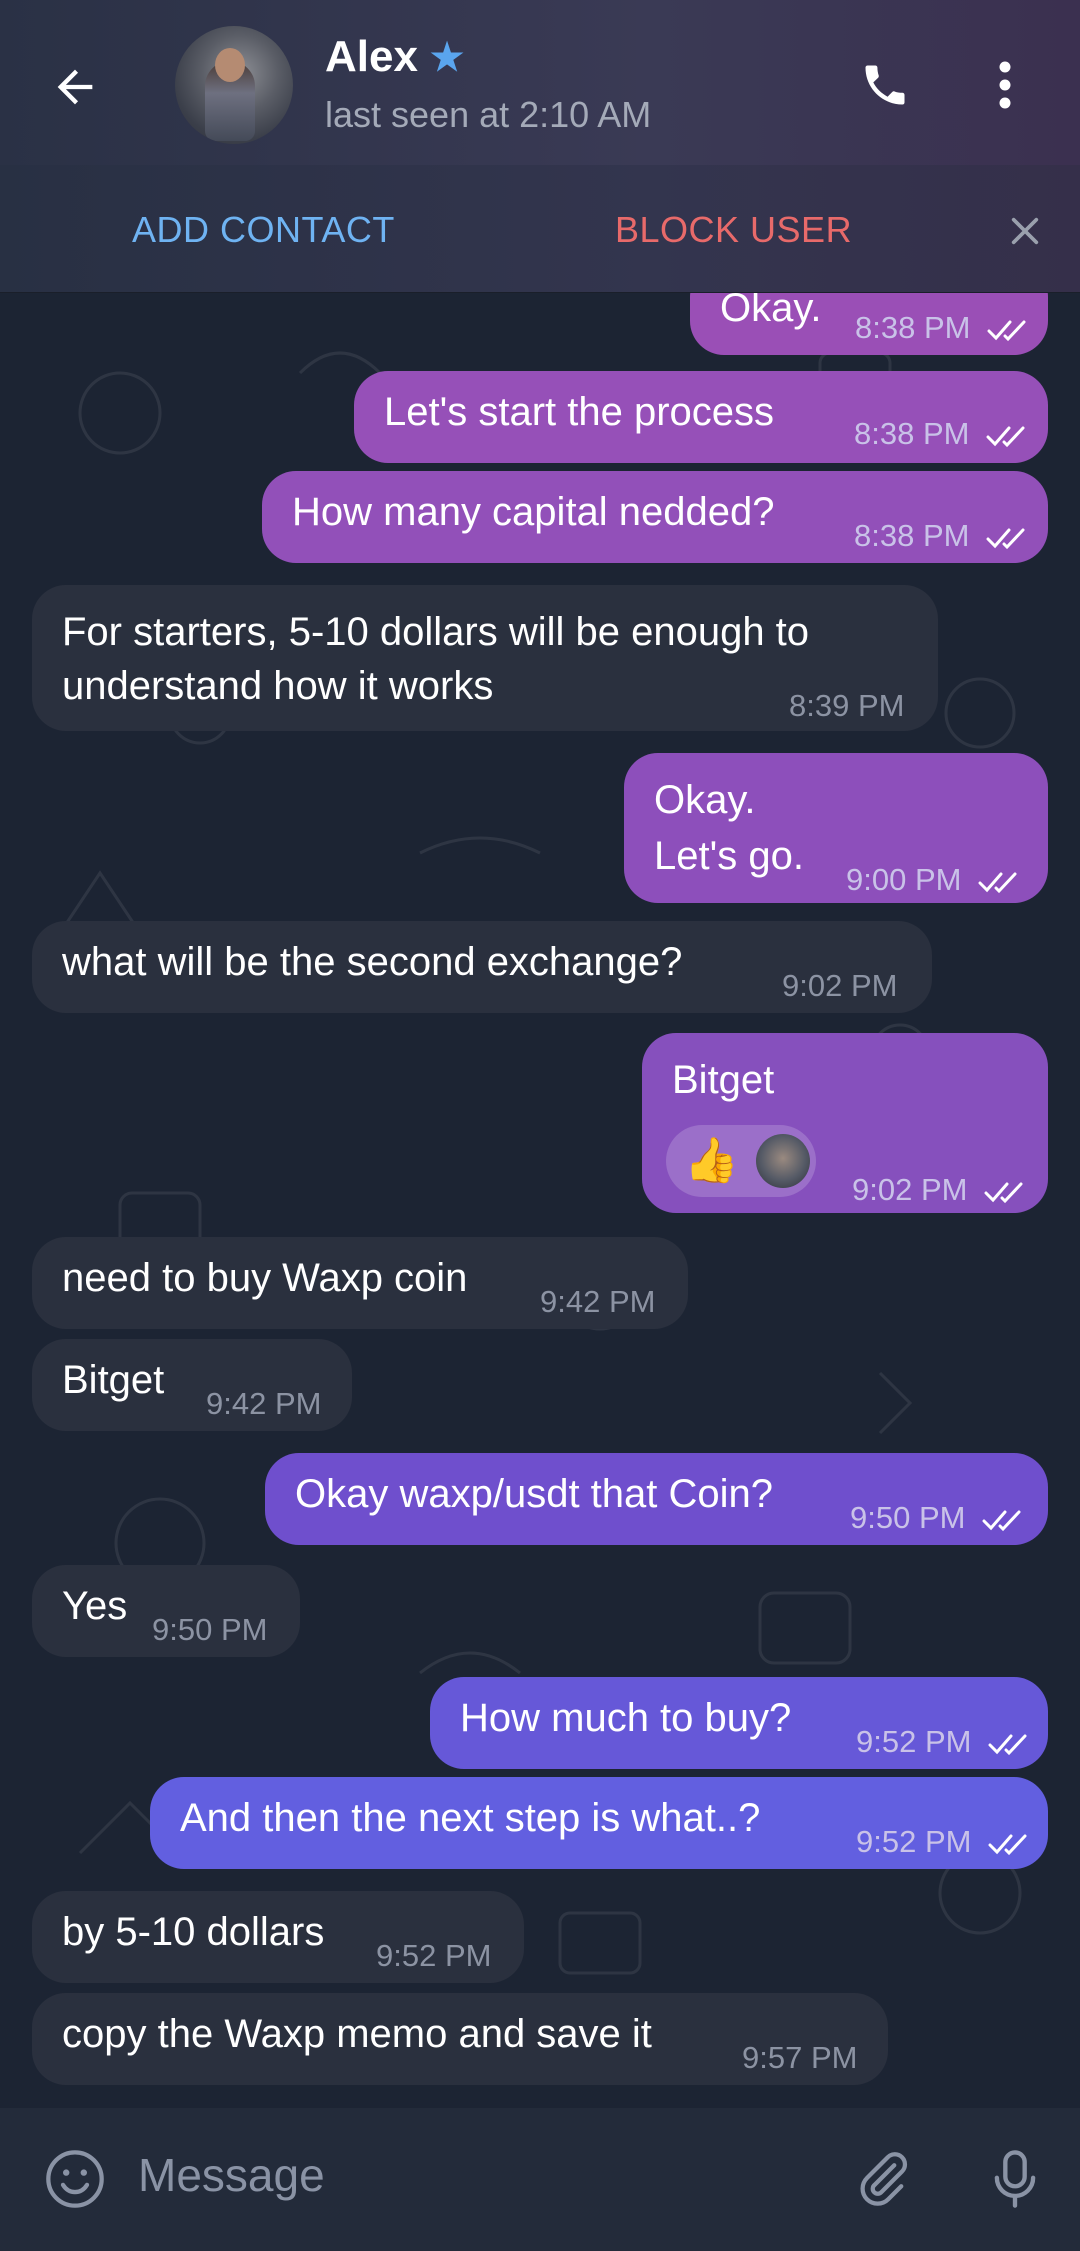  What do you see at coordinates (845, 1123) in the screenshot?
I see `outgoing-message: Bitget 👍 9:02 PM` at bounding box center [845, 1123].